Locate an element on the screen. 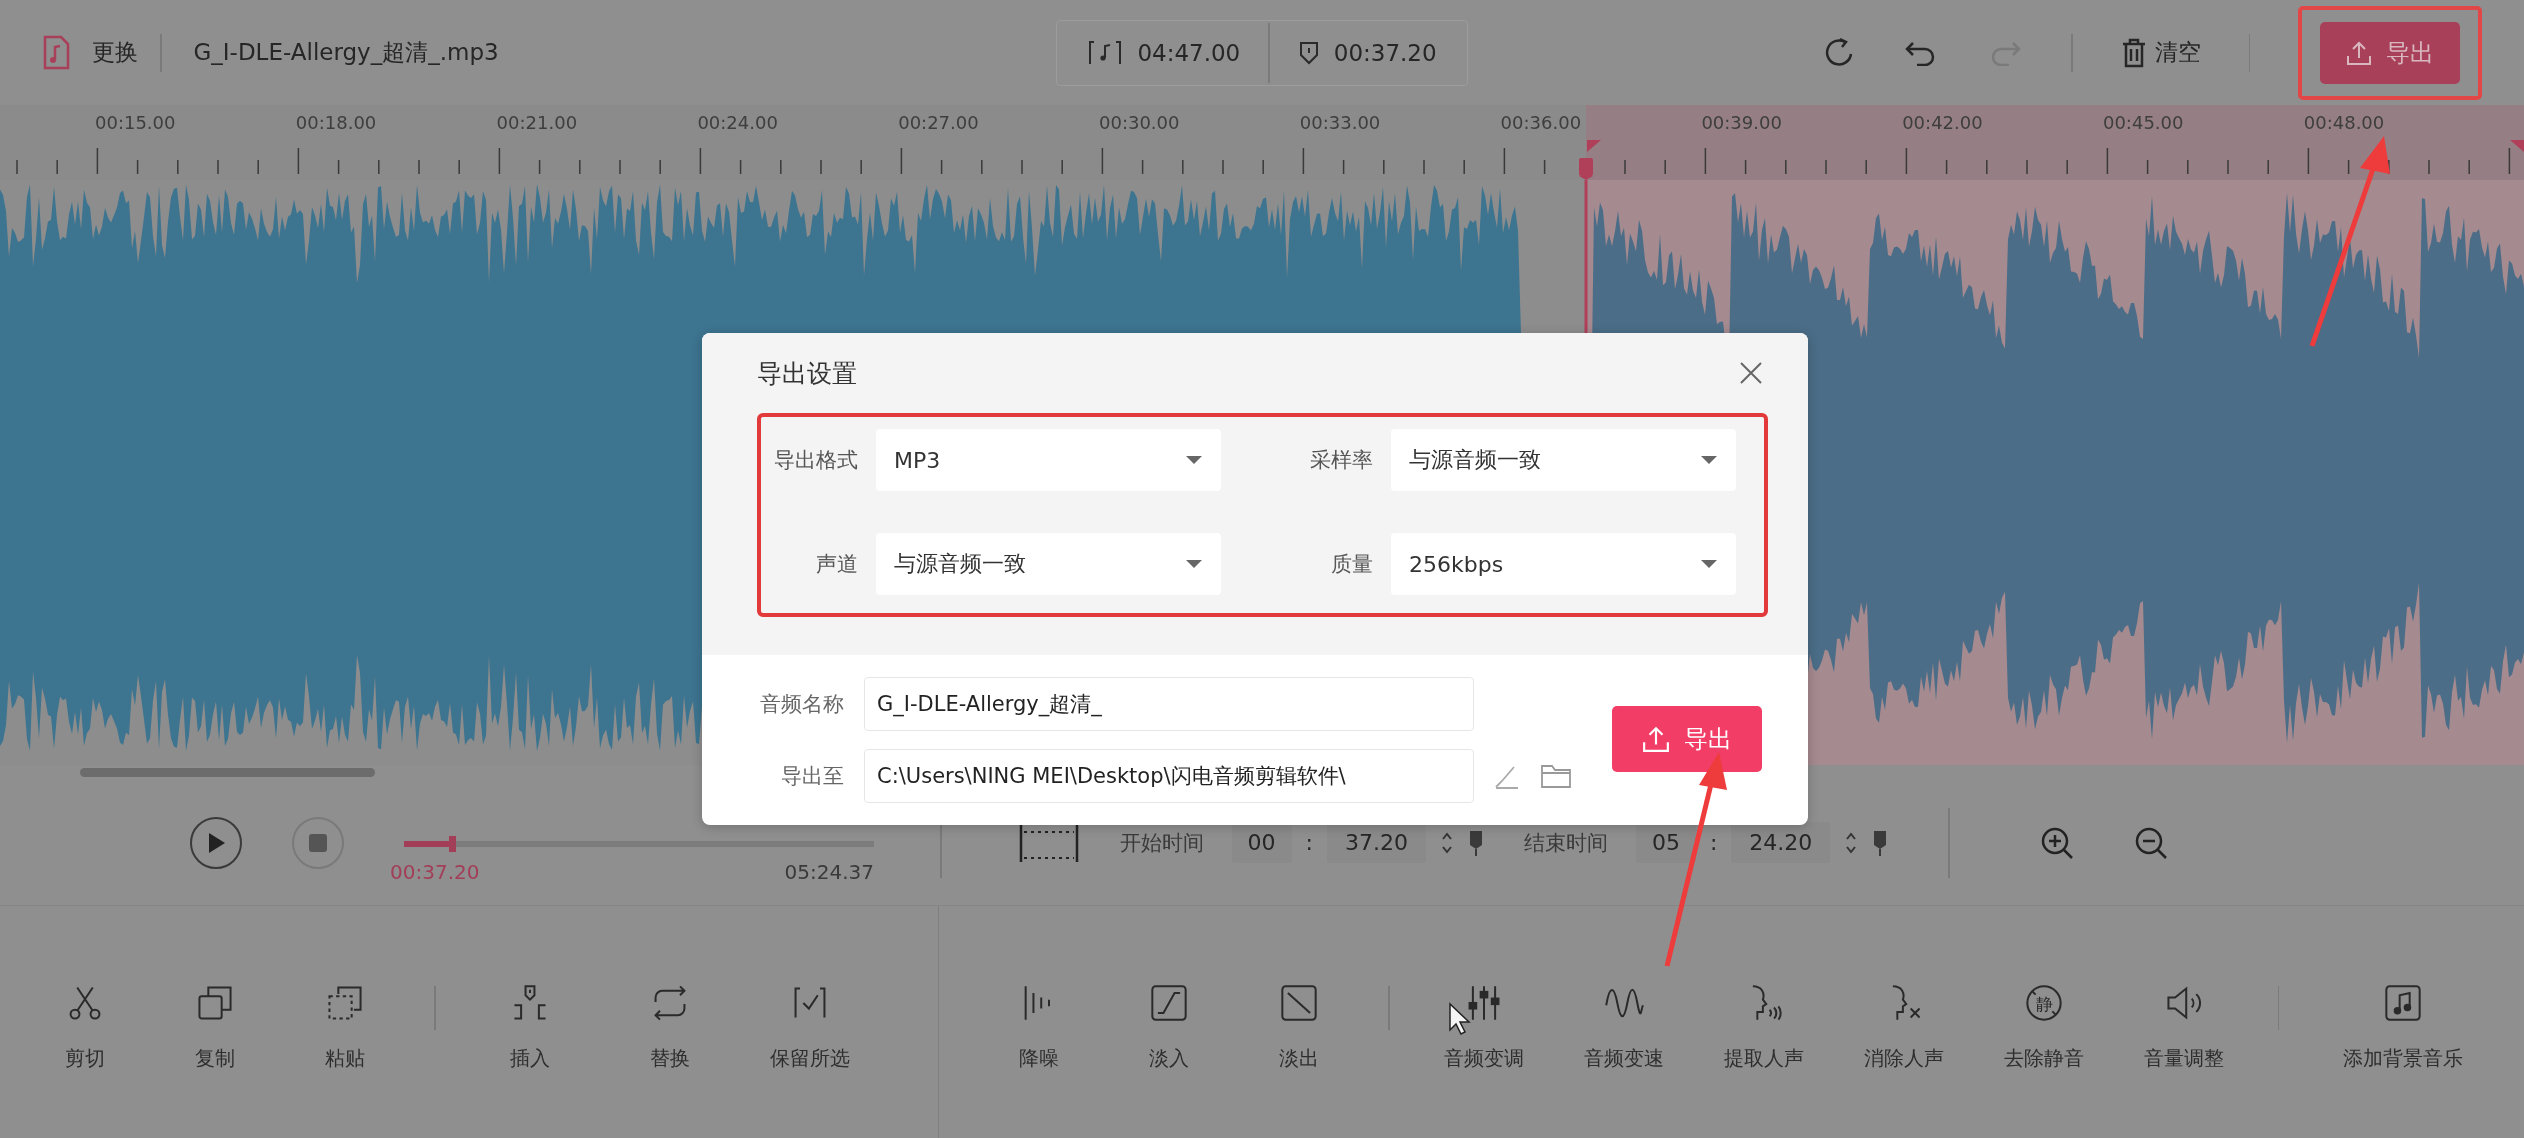 The image size is (2524, 1138). time-label: 00:30.00 is located at coordinates (1140, 122).